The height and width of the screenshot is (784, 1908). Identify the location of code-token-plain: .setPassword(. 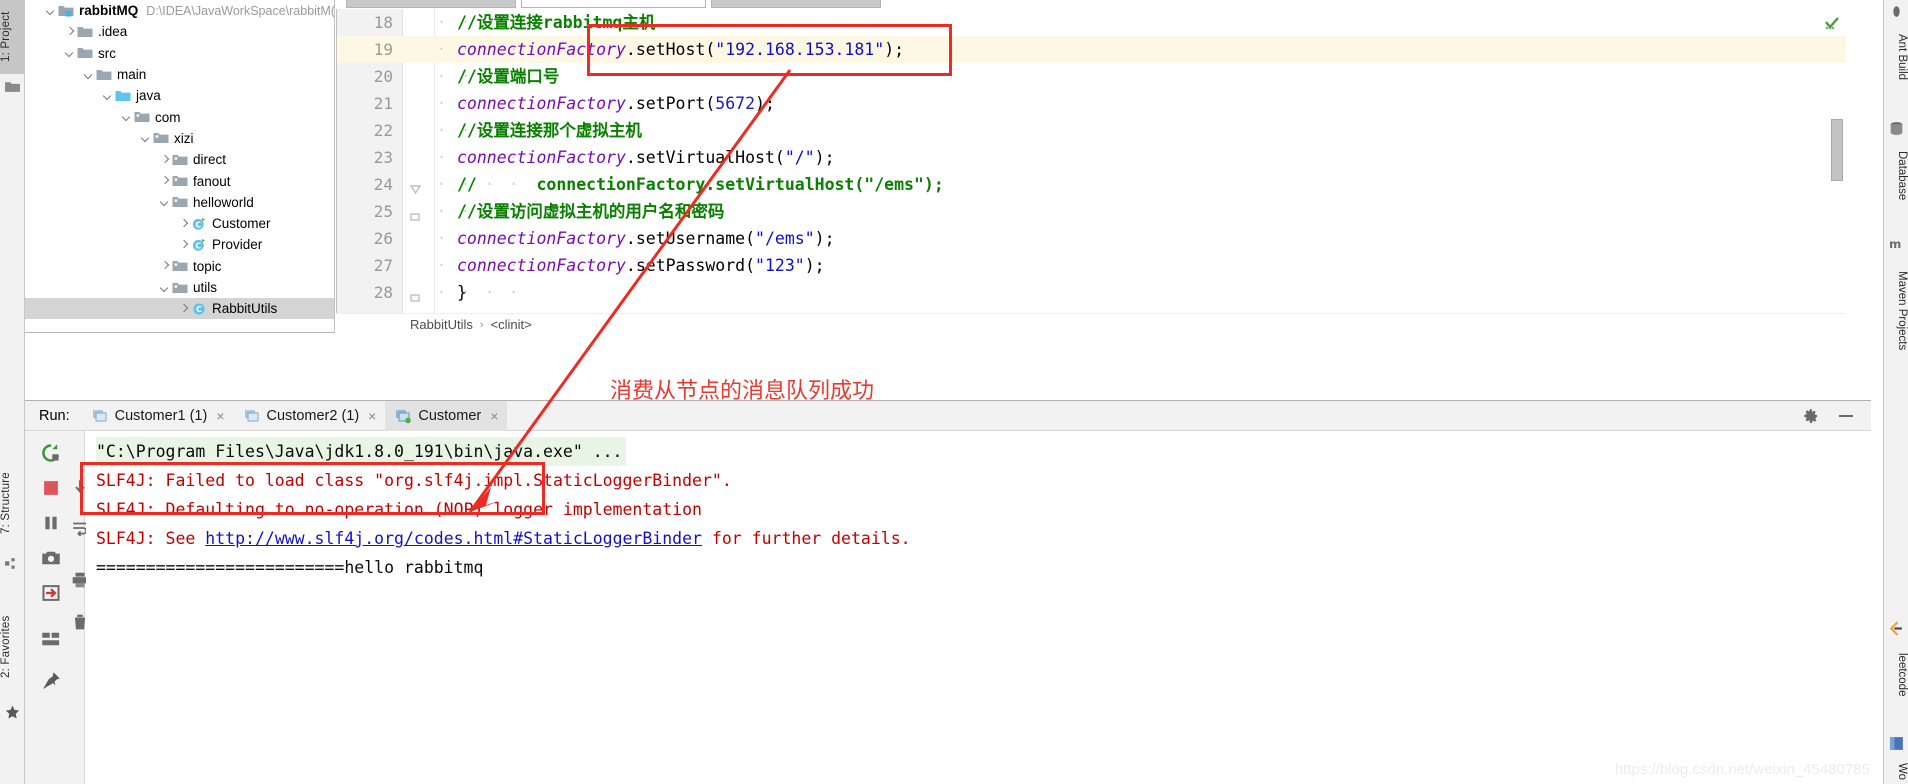
(690, 265).